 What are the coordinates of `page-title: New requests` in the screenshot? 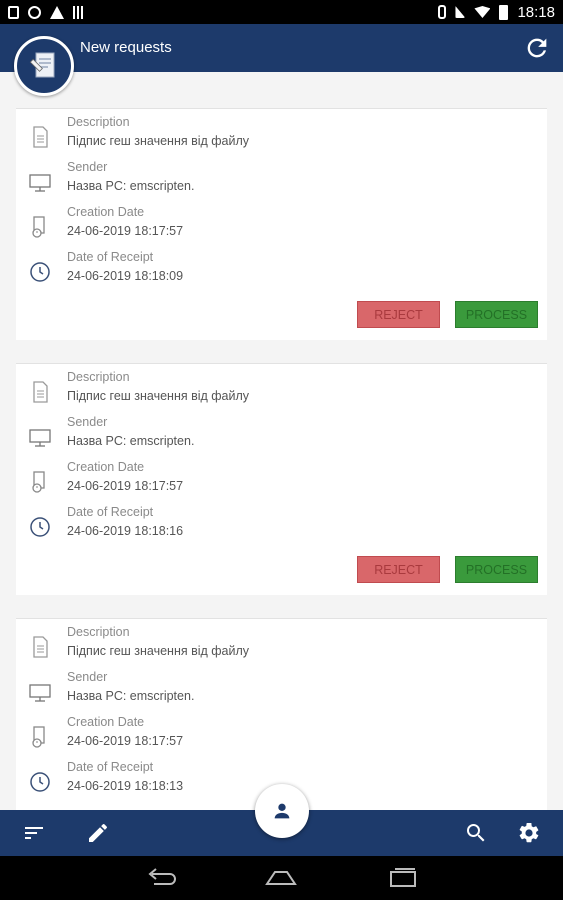 It's located at (126, 47).